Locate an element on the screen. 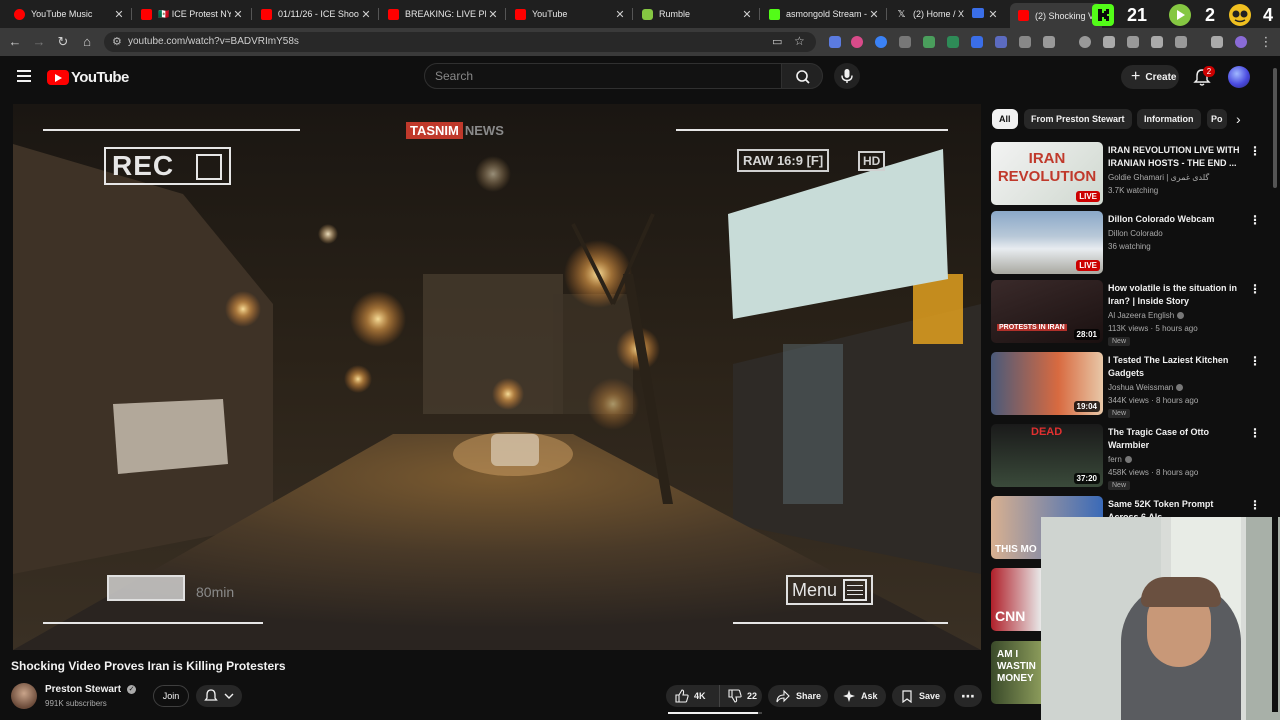 Image resolution: width=1280 pixels, height=720 pixels. profile-icon is located at coordinates (1241, 42).